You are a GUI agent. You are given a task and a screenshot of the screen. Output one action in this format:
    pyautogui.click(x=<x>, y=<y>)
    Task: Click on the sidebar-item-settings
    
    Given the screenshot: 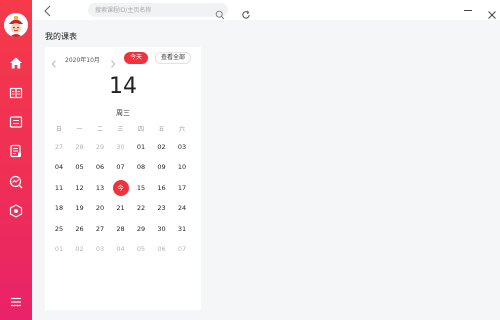 What is the action you would take?
    pyautogui.click(x=16, y=211)
    